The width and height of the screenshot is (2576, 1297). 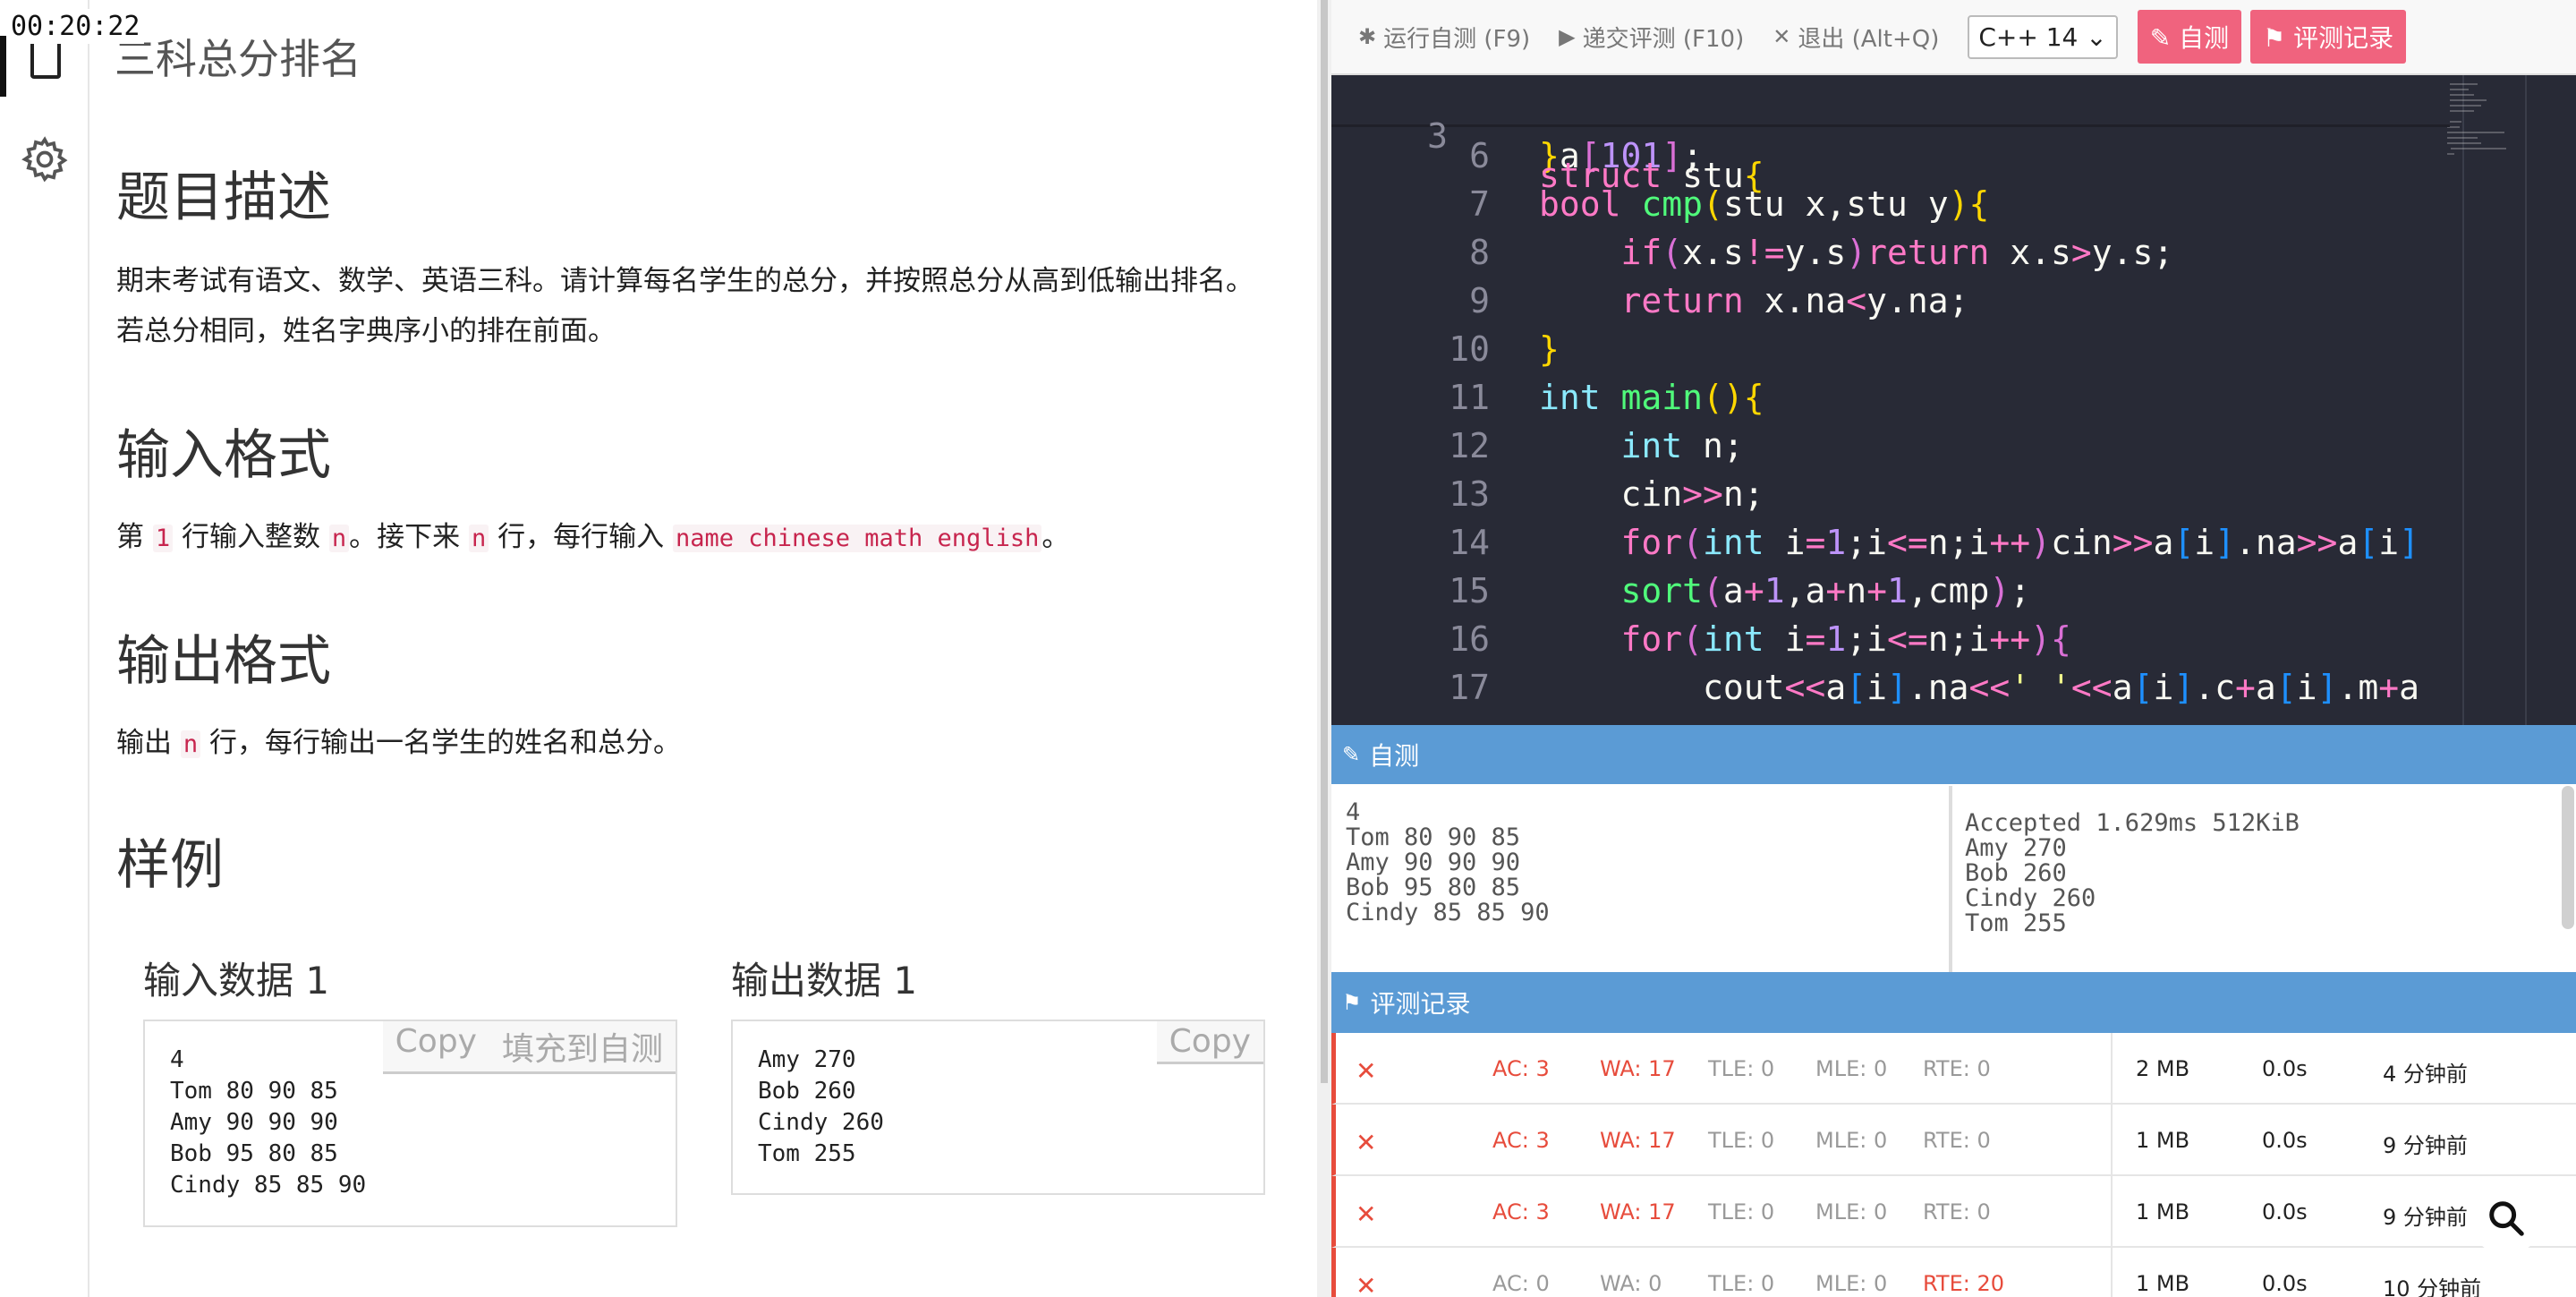 I want to click on line-number: 10, so click(x=1469, y=349).